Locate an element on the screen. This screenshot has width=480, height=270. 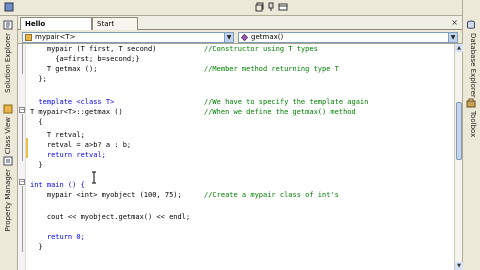
code-text: { is located at coordinates (36, 122).